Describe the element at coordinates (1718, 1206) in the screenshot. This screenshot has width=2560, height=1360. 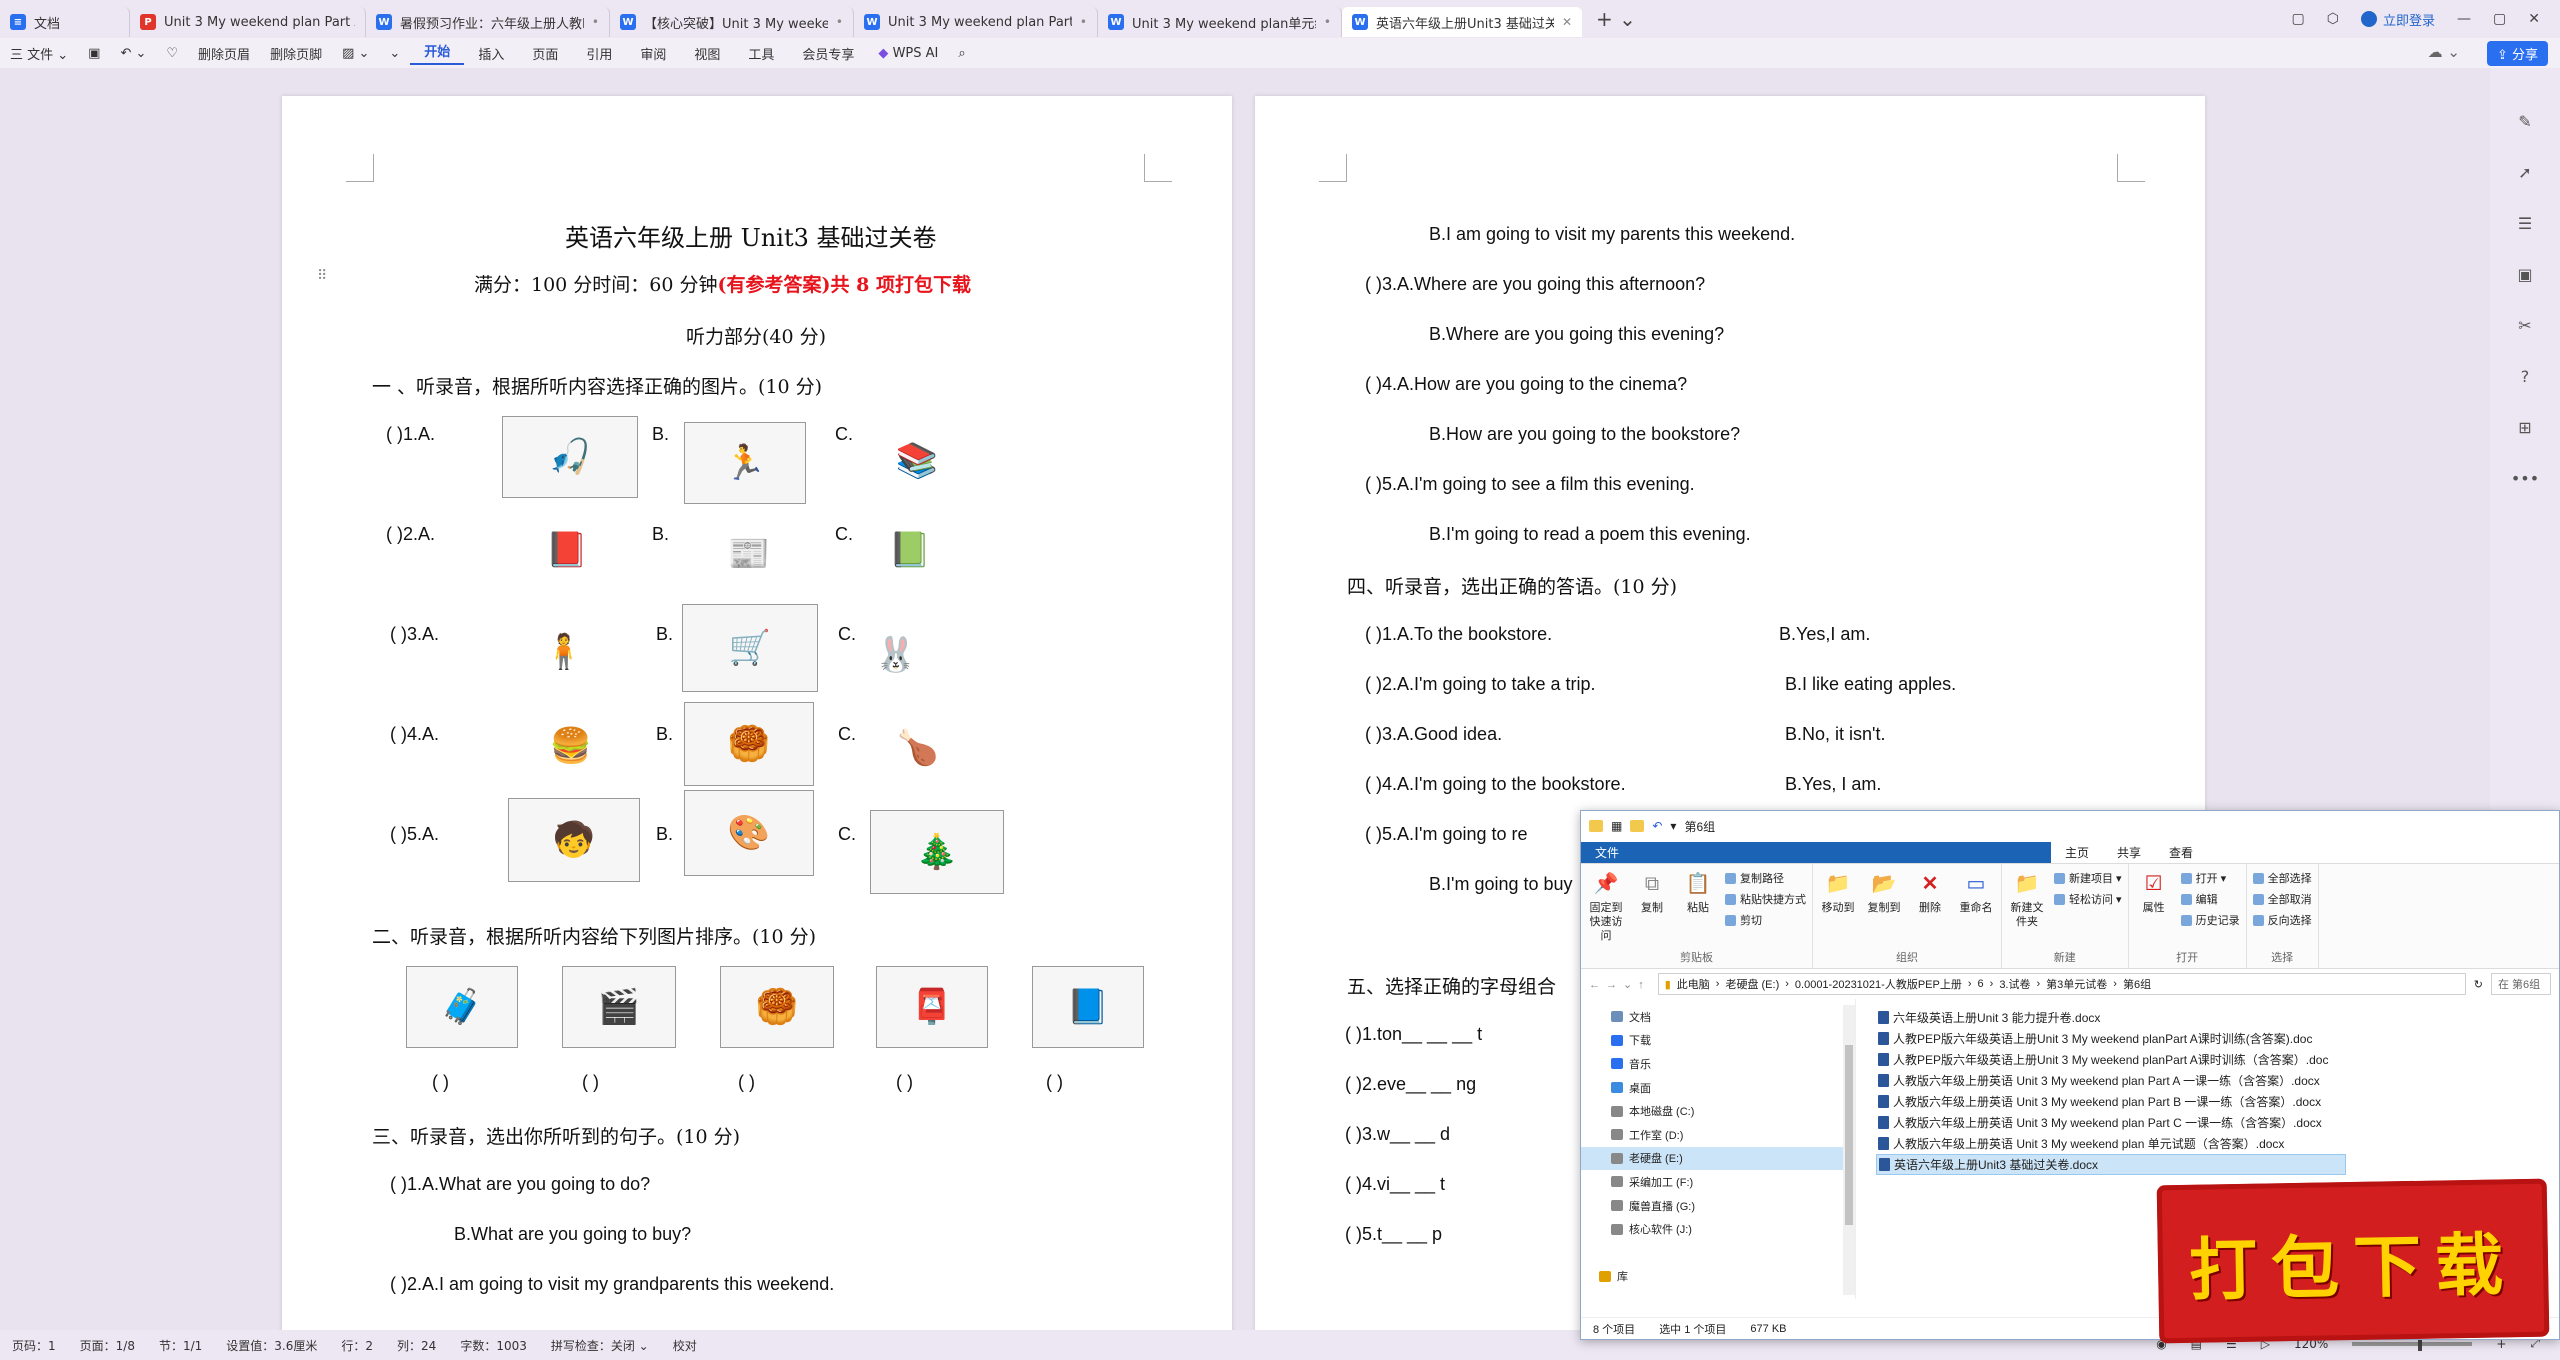
I see `nav-item: 魔兽直播 (G:)` at that location.